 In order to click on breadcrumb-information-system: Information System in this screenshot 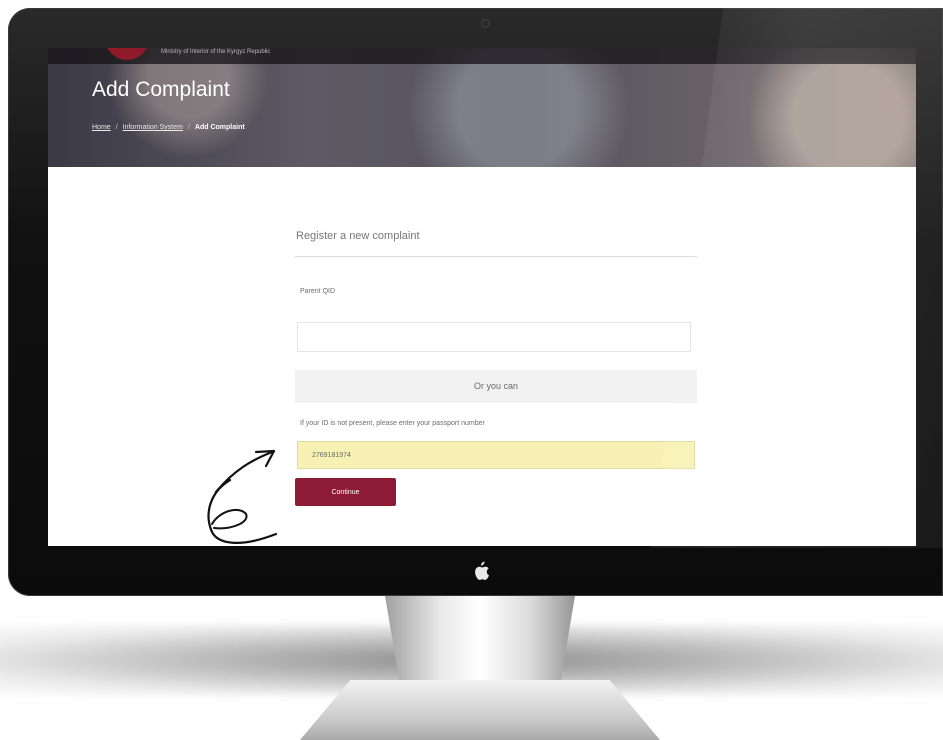, I will do `click(153, 127)`.